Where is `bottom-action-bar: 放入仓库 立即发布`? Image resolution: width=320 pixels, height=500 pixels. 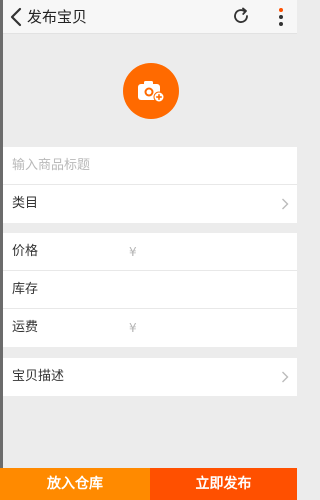
bottom-action-bar: 放入仓库 立即发布 is located at coordinates (148, 484).